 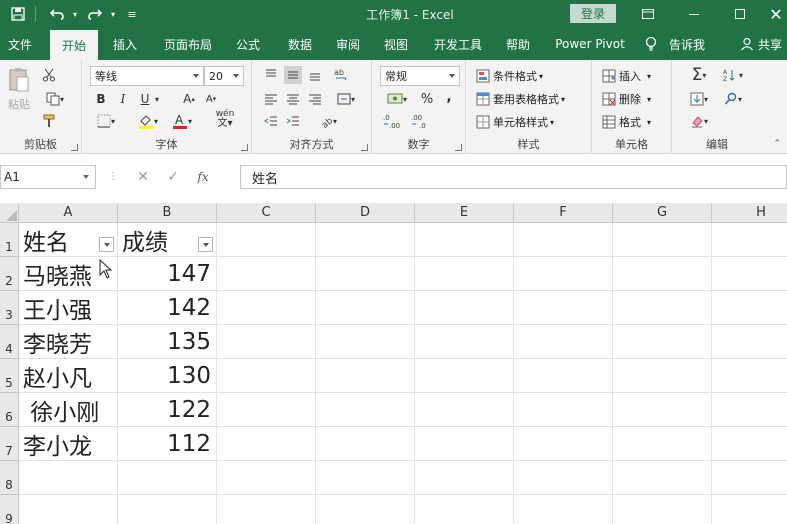 What do you see at coordinates (123, 99) in the screenshot?
I see `italic-button: I` at bounding box center [123, 99].